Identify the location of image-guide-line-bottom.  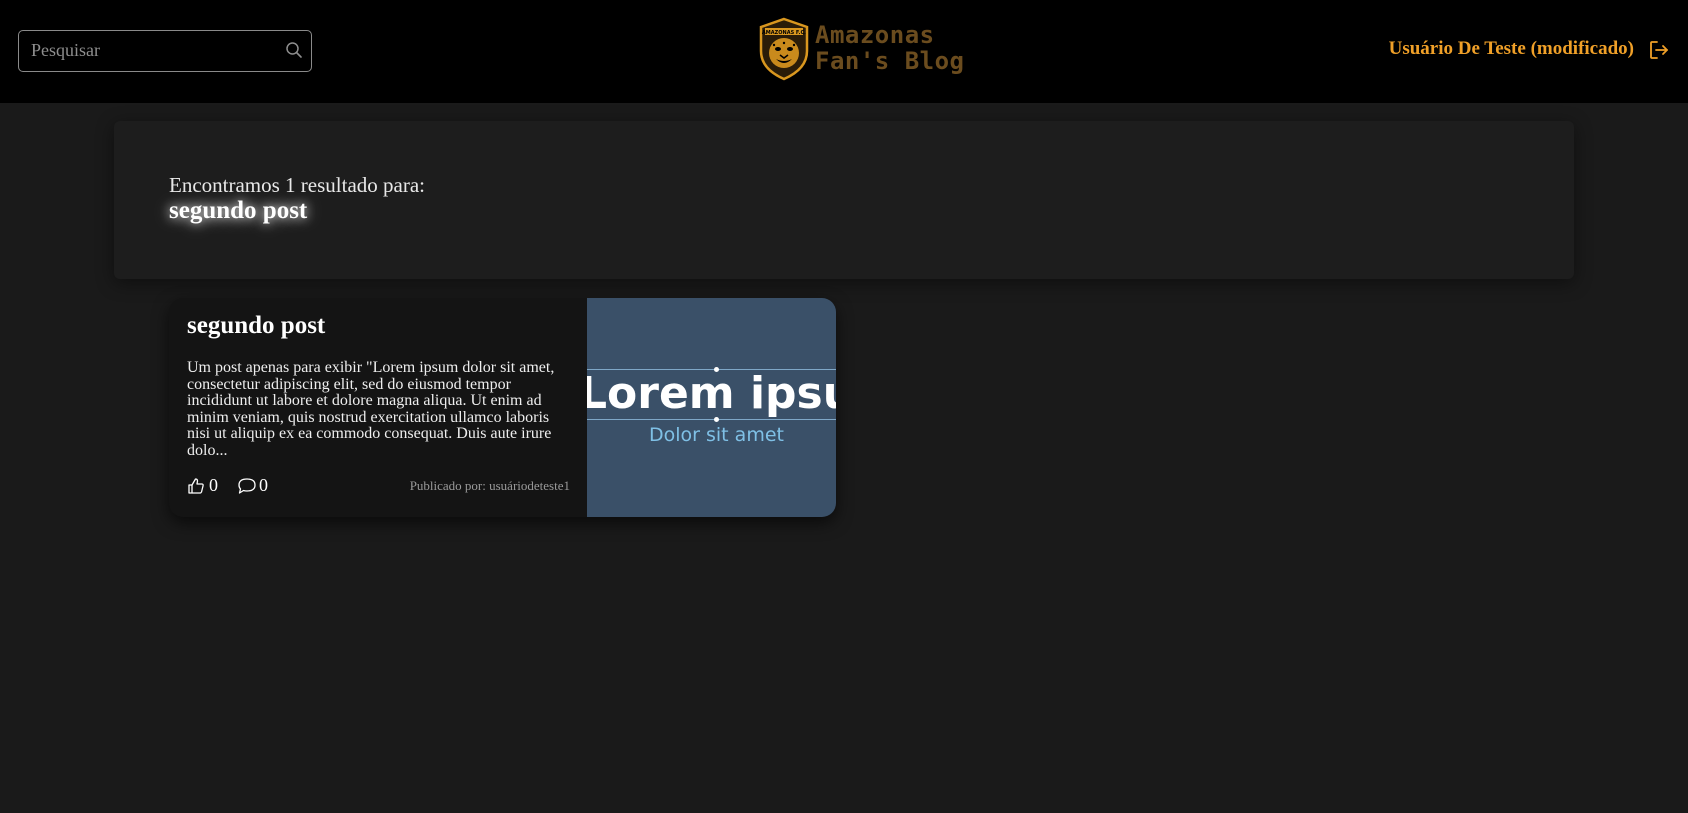
(711, 419).